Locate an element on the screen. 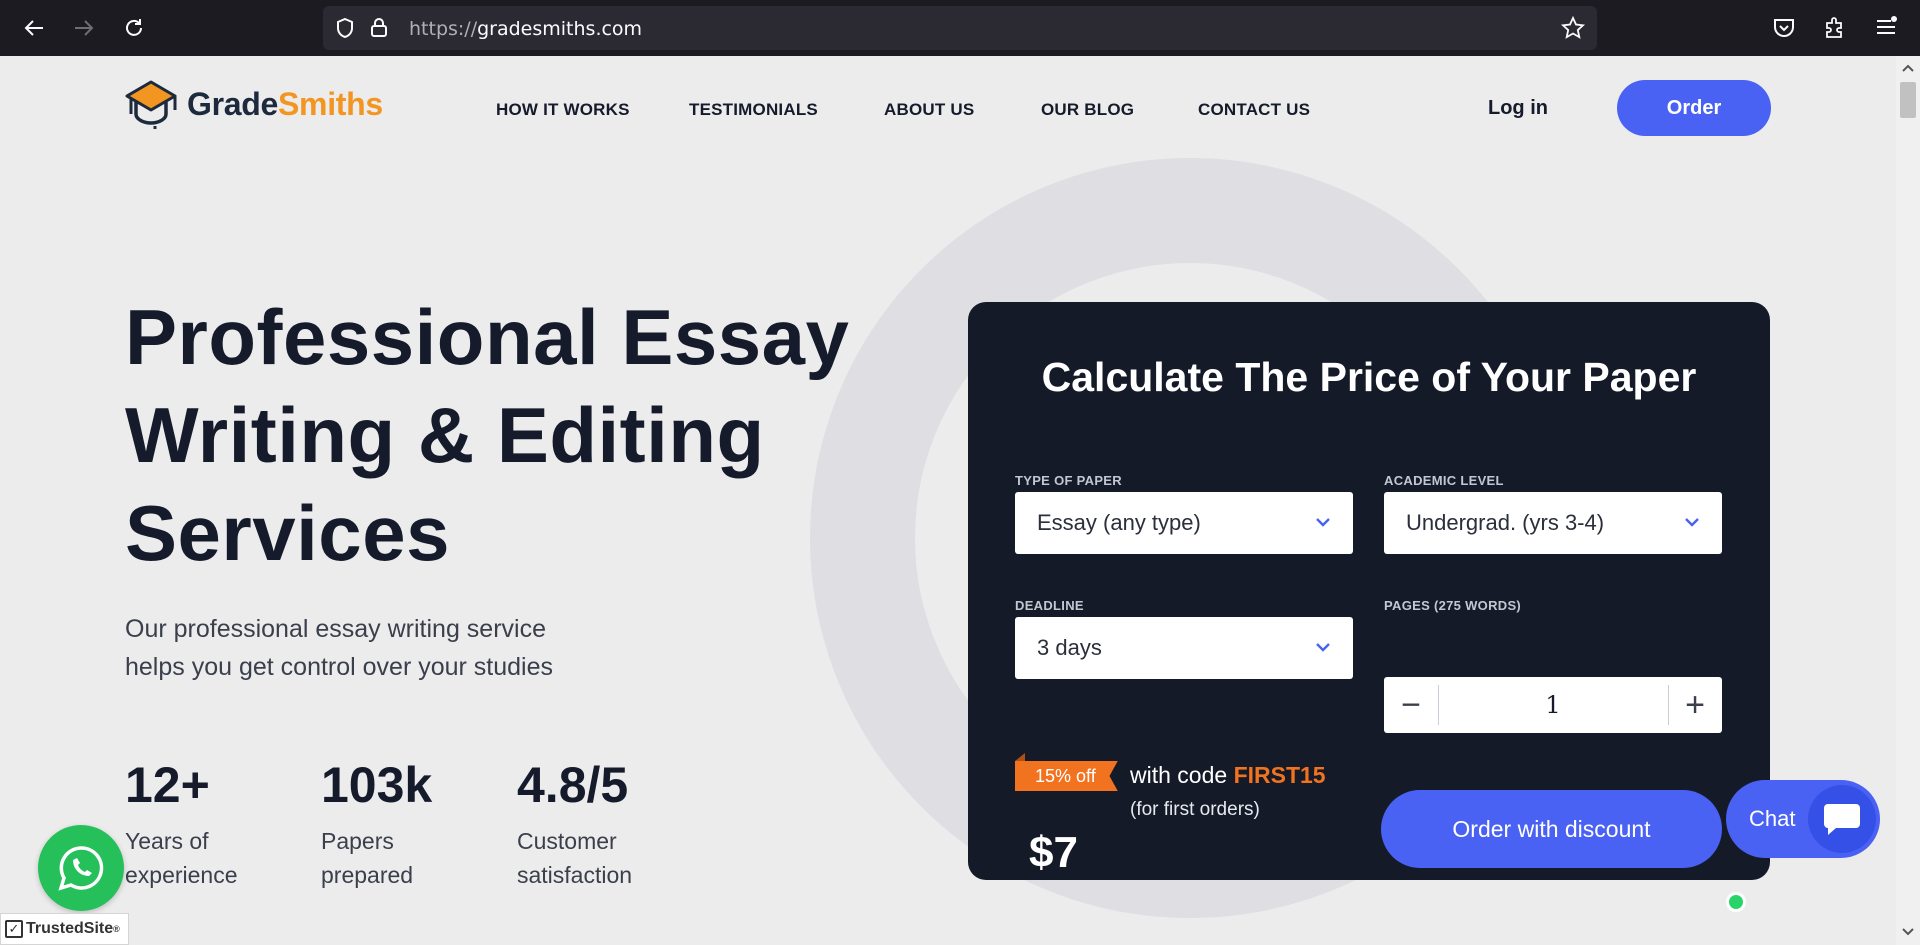 This screenshot has width=1920, height=945. scrollbar-thumb is located at coordinates (1908, 100).